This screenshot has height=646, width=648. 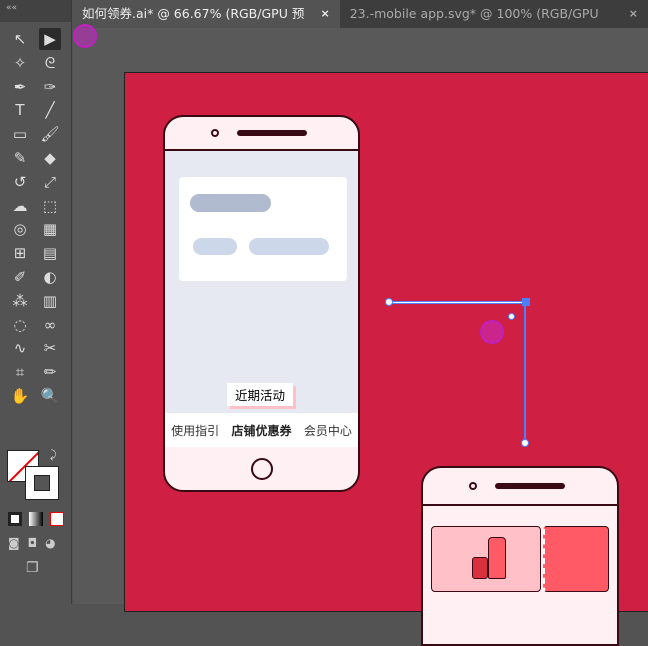 What do you see at coordinates (20, 158) in the screenshot?
I see `shaper-tool-icon: ✎` at bounding box center [20, 158].